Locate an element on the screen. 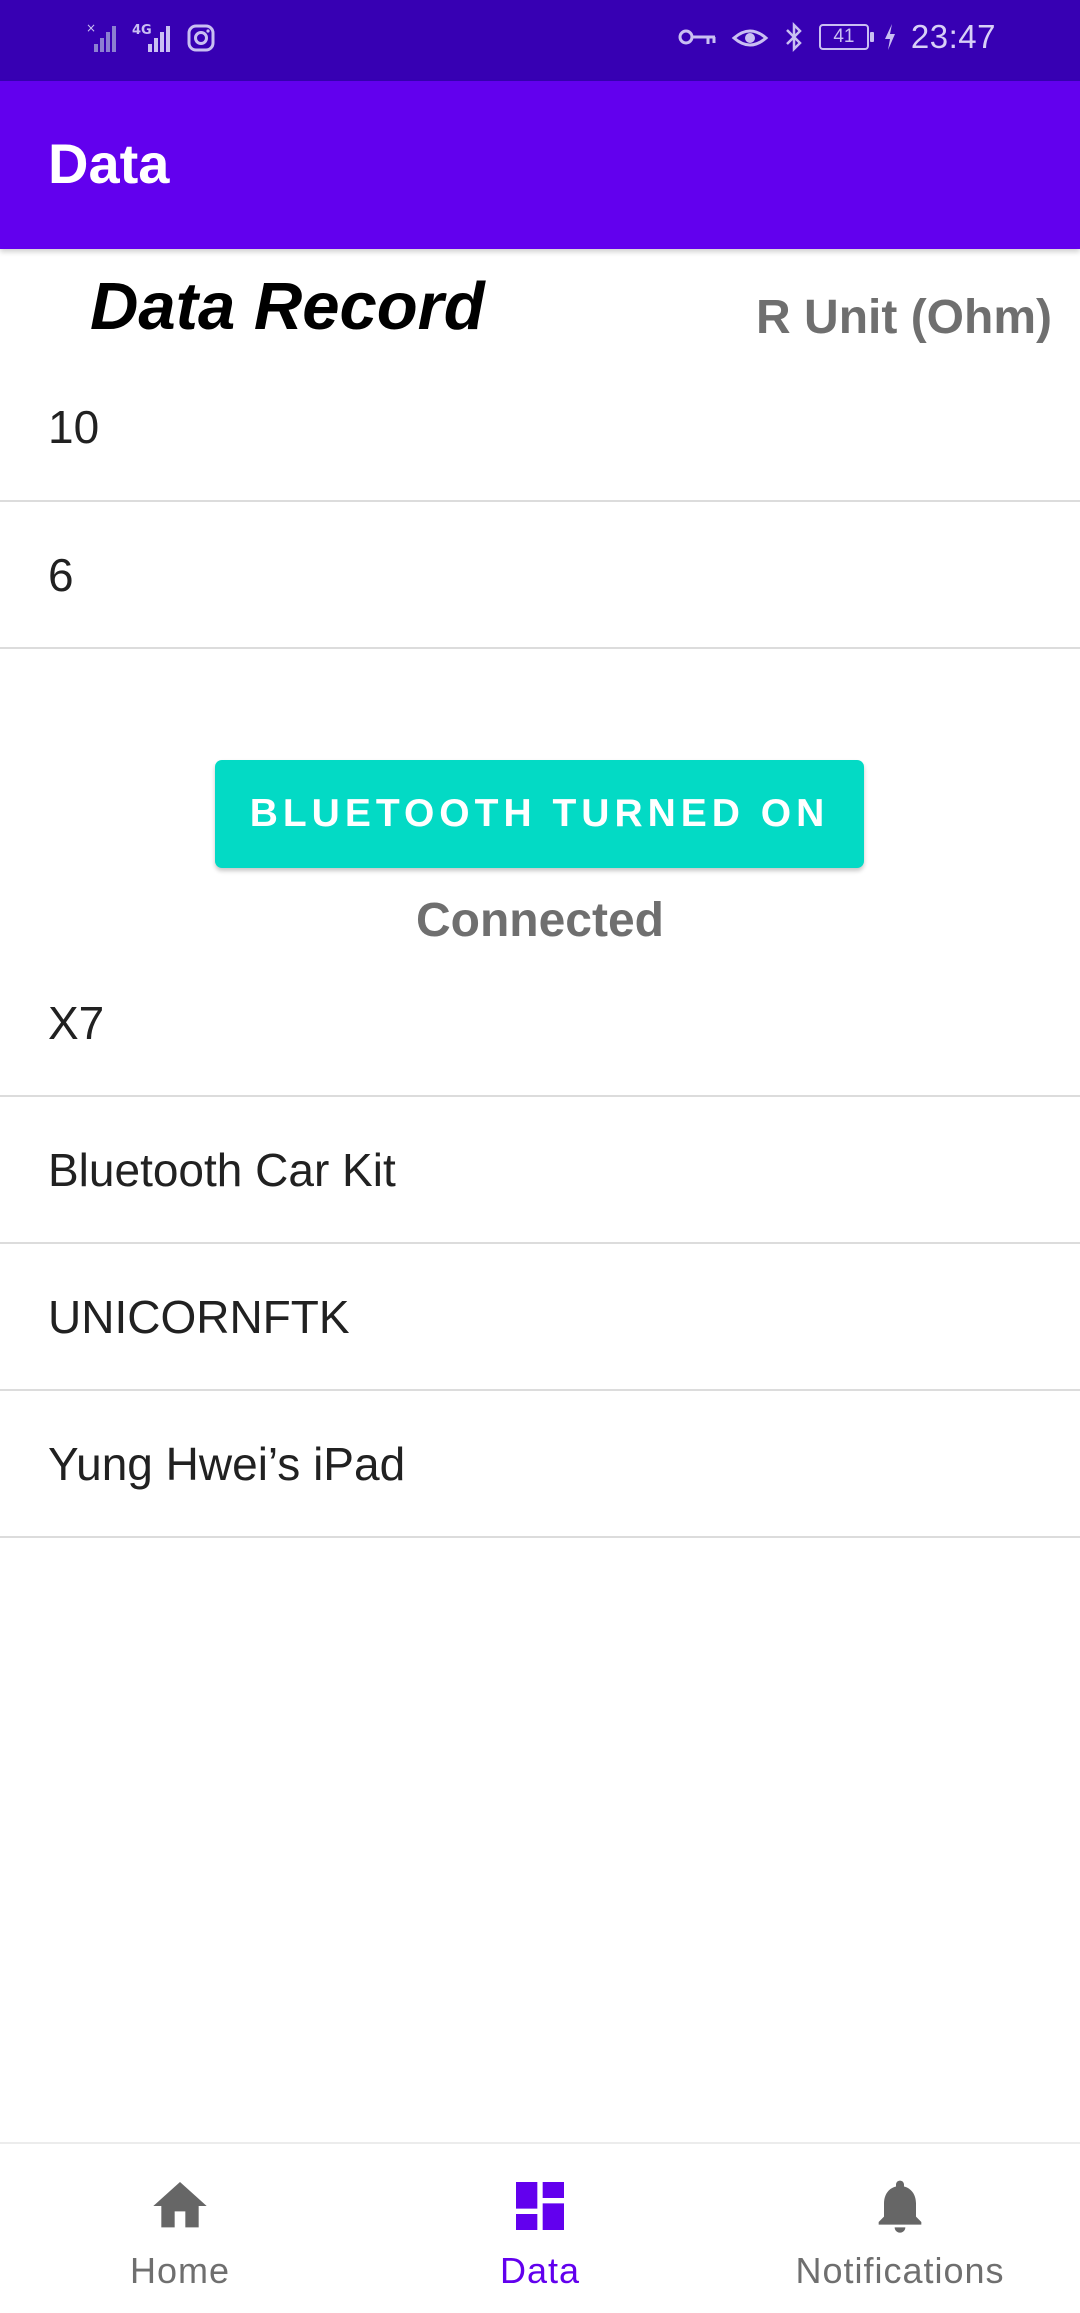 This screenshot has width=1080, height=2313. bluetooth-icon is located at coordinates (794, 37).